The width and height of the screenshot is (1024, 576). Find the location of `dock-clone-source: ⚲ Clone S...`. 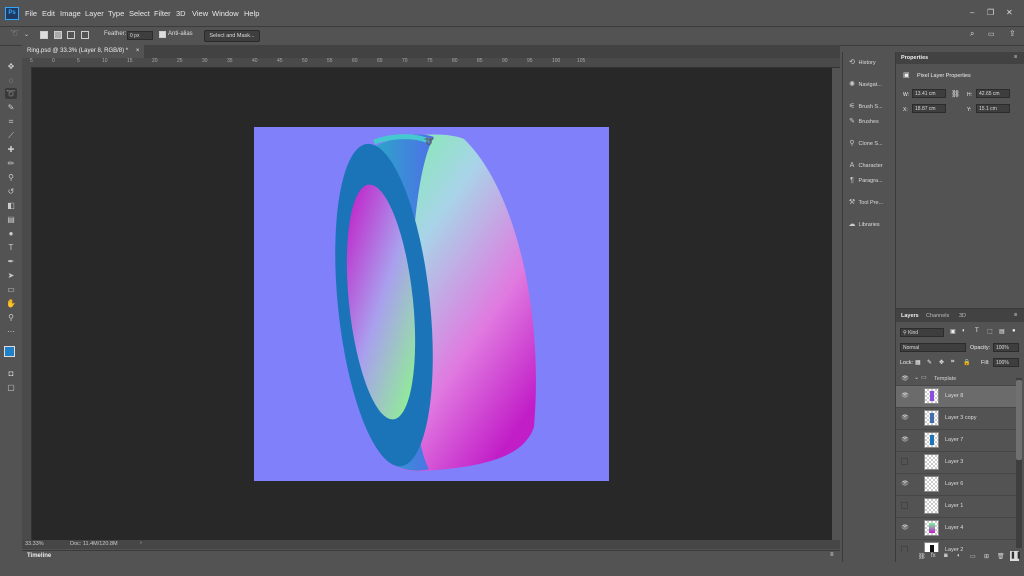

dock-clone-source: ⚲ Clone S... is located at coordinates (871, 144).